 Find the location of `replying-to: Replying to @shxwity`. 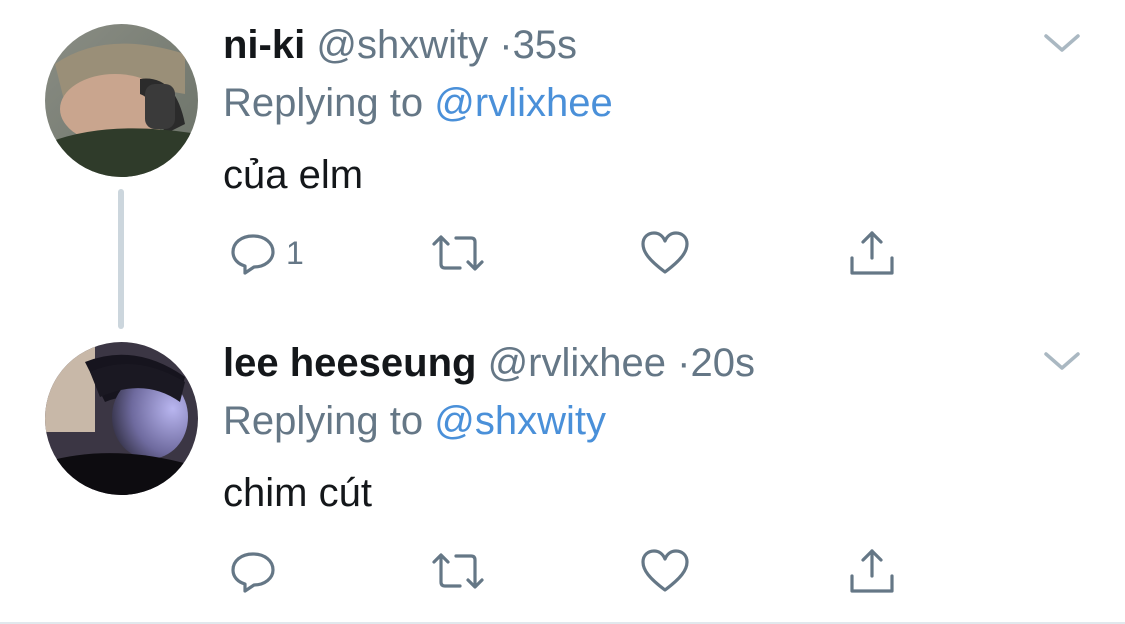

replying-to: Replying to @shxwity is located at coordinates (414, 421).